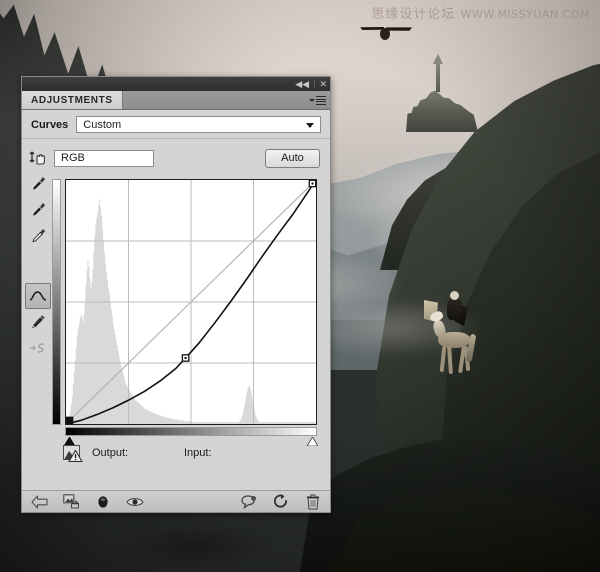  I want to click on chevron-down-icon, so click(310, 125).